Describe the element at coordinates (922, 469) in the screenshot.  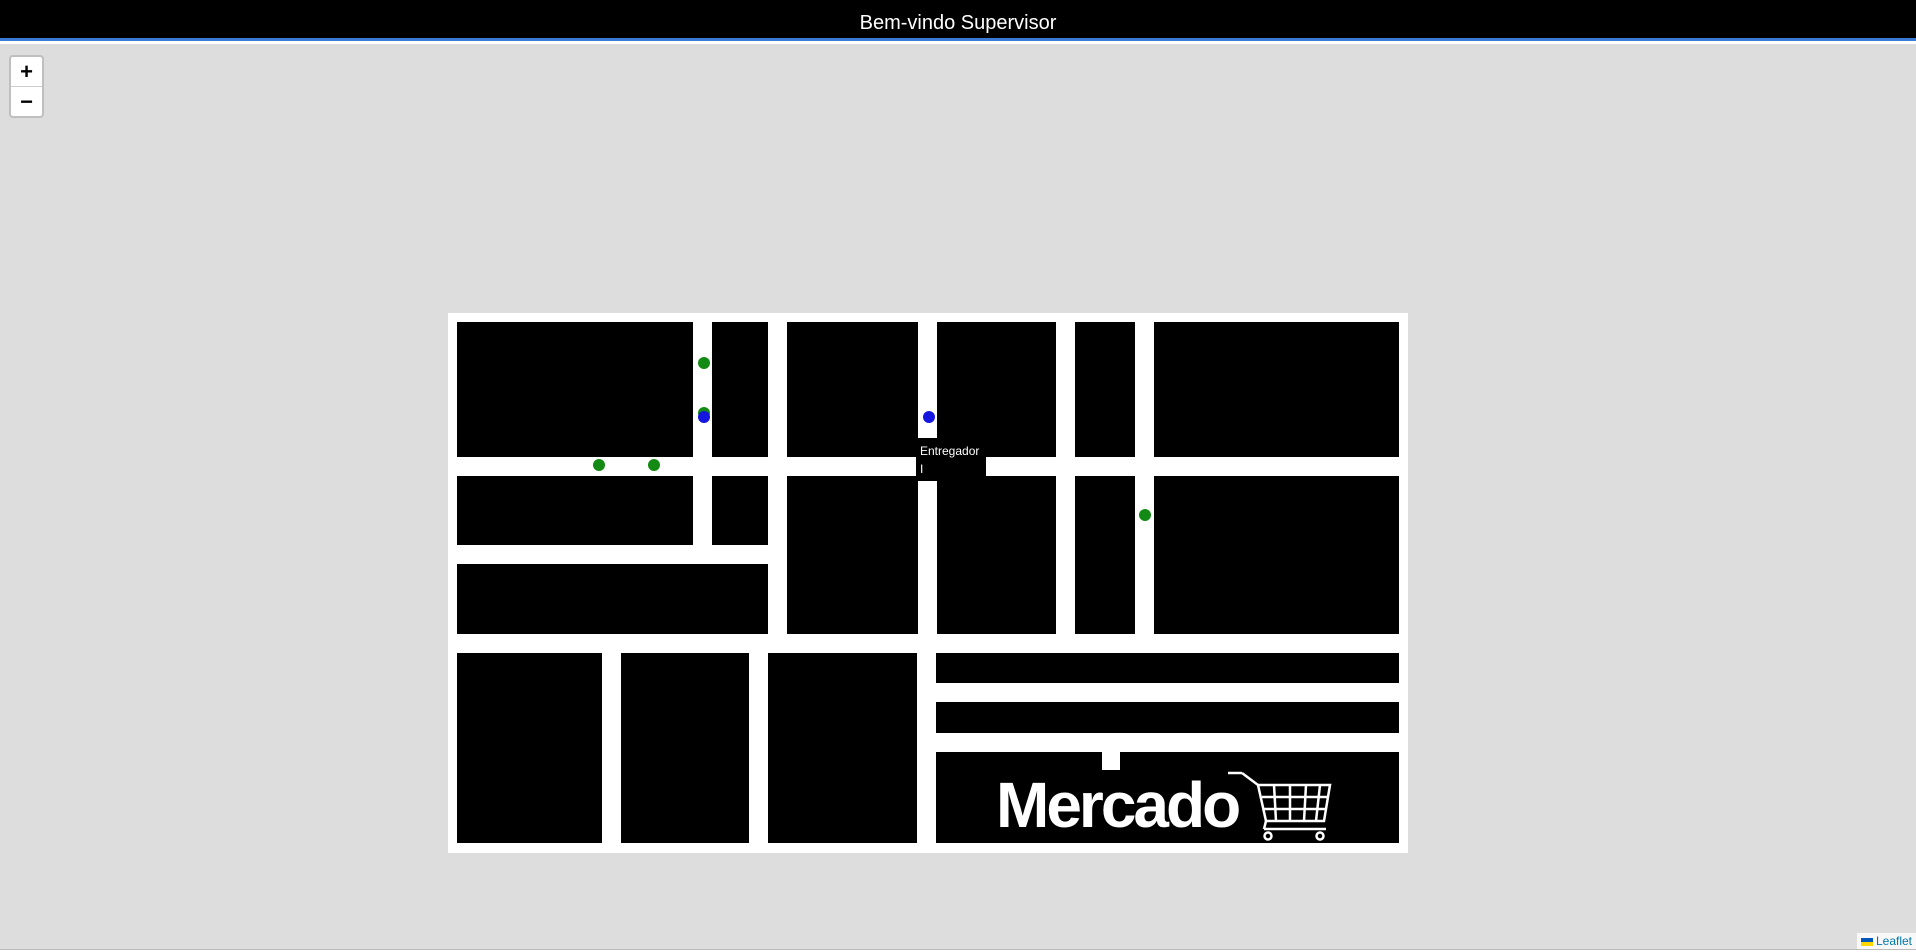
I see `tooltip-subtitle: I` at that location.